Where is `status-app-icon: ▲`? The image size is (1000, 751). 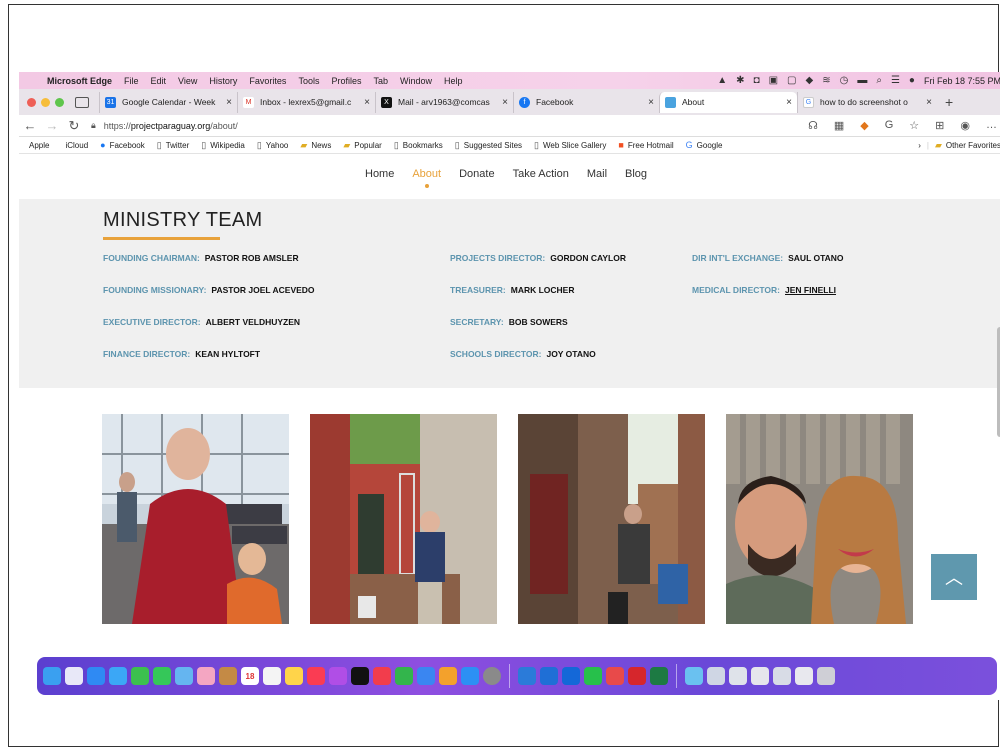 status-app-icon: ▲ is located at coordinates (722, 80).